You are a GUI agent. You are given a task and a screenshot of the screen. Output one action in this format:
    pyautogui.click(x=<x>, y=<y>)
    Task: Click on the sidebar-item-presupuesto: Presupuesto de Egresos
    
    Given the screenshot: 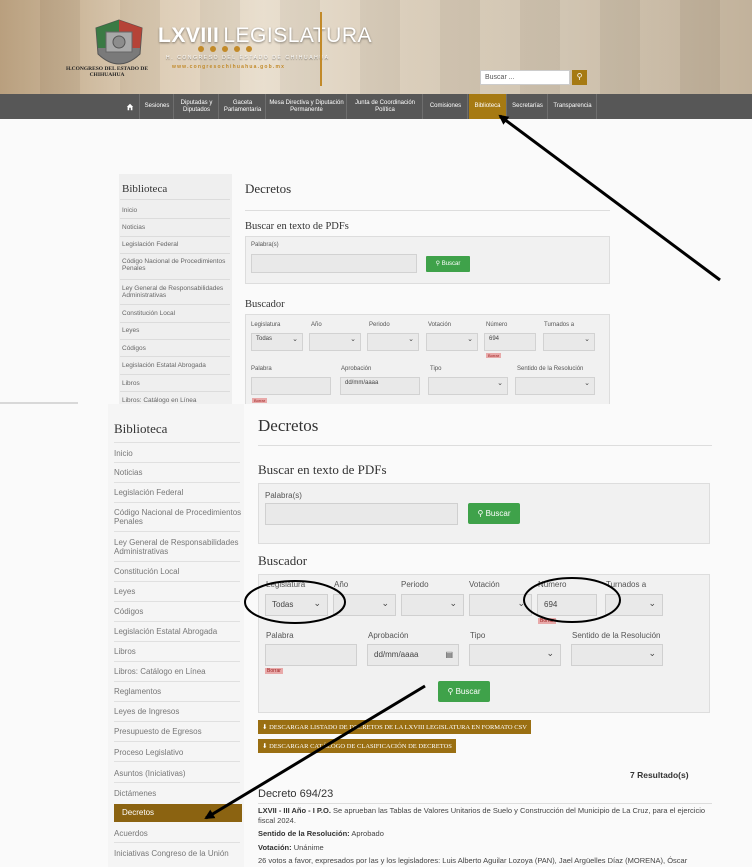 What is the action you would take?
    pyautogui.click(x=178, y=731)
    